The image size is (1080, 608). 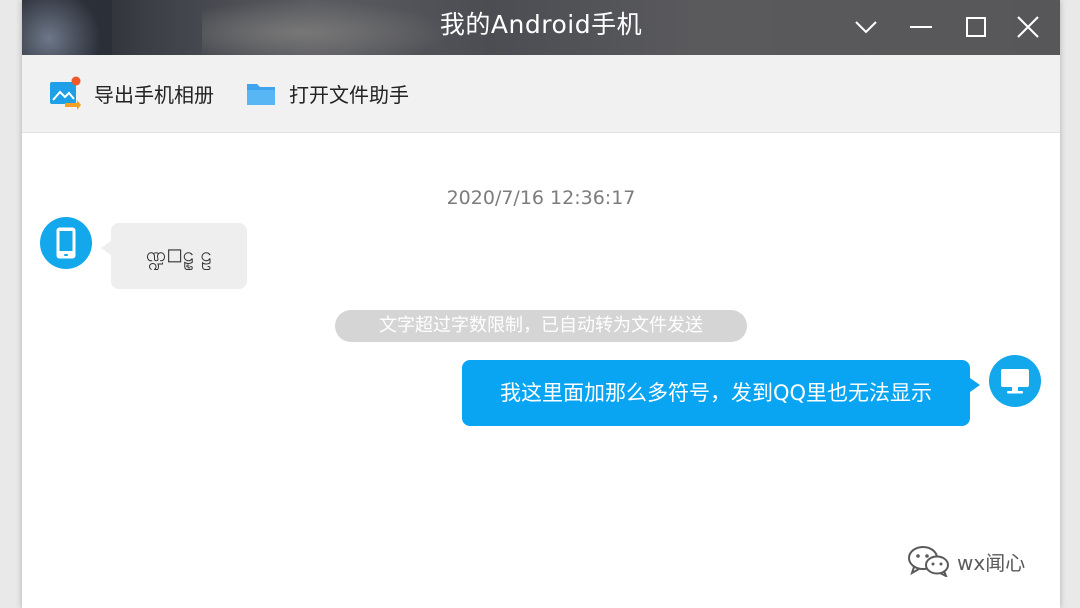 I want to click on watermark-text: wx闻心, so click(x=991, y=562).